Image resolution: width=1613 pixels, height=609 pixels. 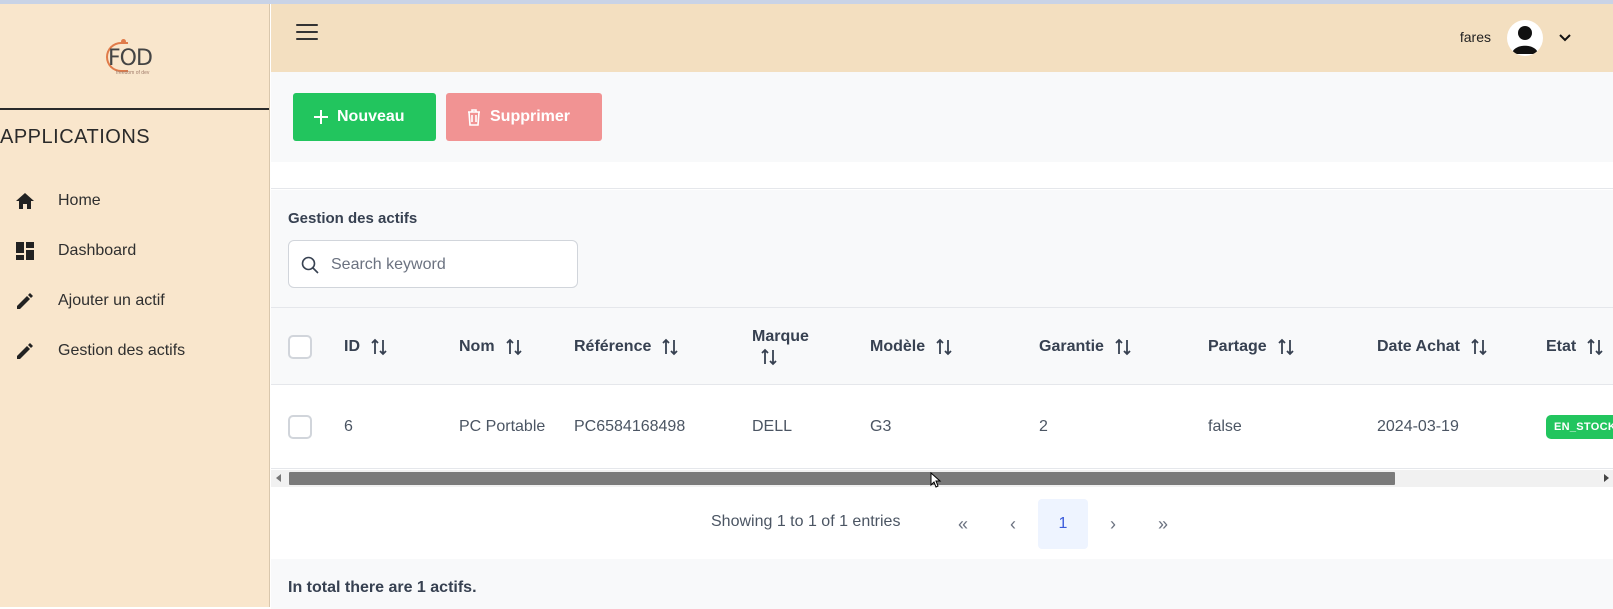 What do you see at coordinates (371, 116) in the screenshot?
I see `new-button-label: Nouveau` at bounding box center [371, 116].